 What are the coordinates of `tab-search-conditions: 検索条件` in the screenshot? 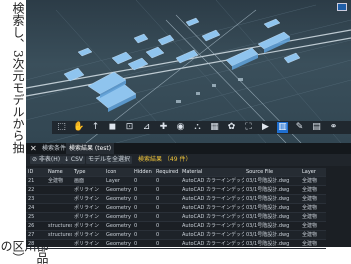 It's located at (54, 148).